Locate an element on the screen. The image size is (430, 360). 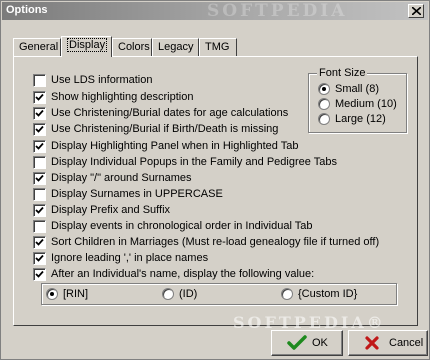
tab-label: TMG is located at coordinates (217, 47).